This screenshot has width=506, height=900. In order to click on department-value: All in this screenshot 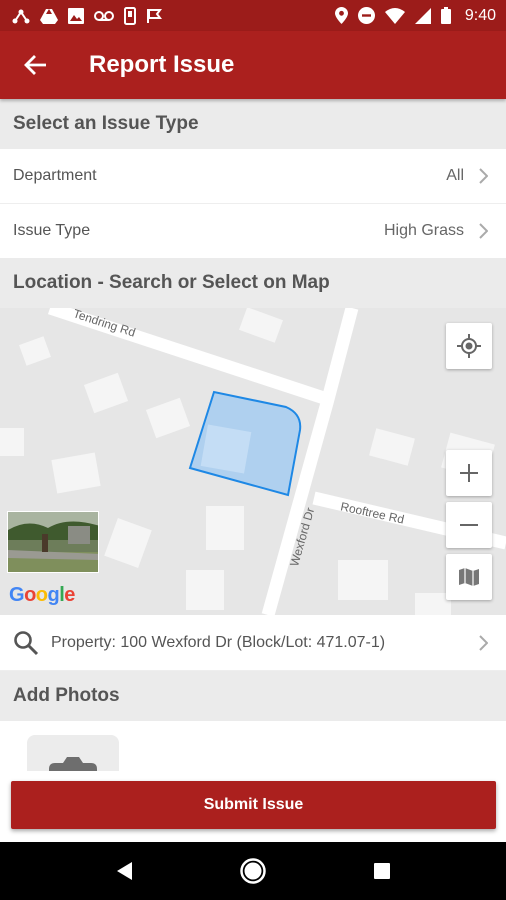, I will do `click(455, 175)`.